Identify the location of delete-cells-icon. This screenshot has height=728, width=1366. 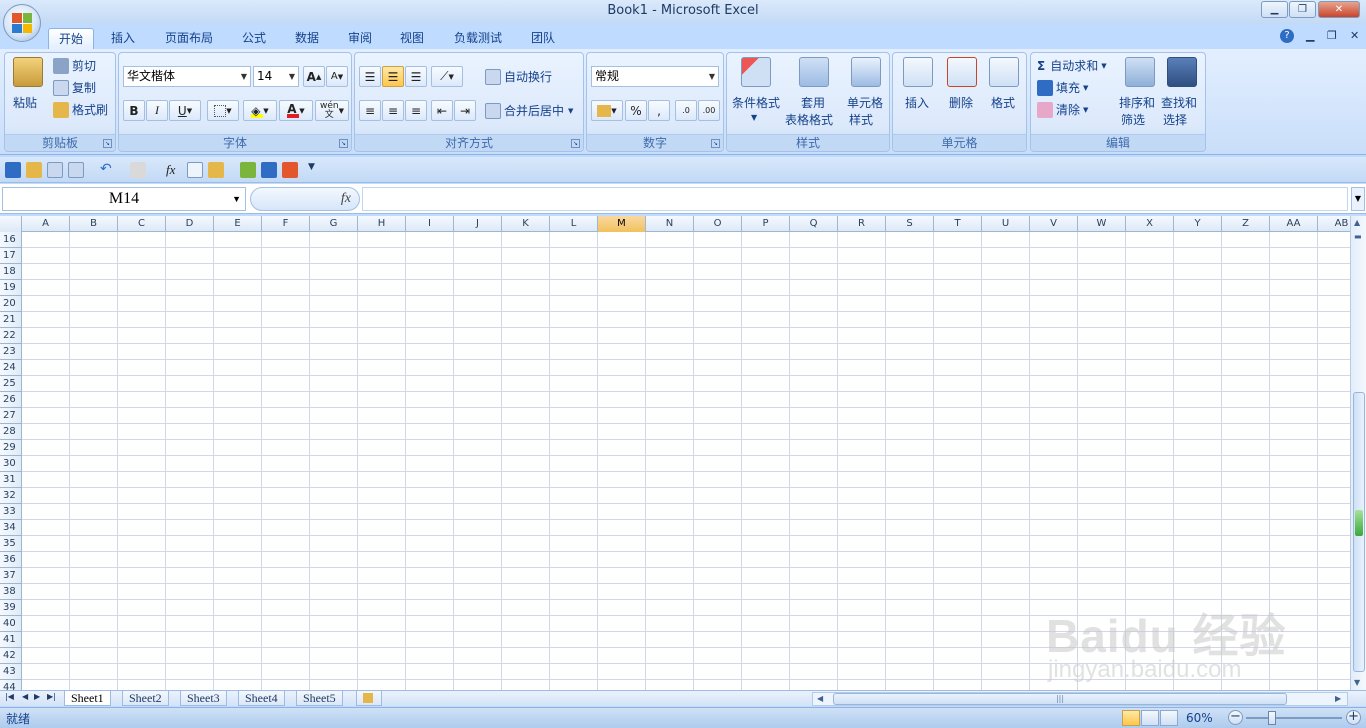
(962, 72).